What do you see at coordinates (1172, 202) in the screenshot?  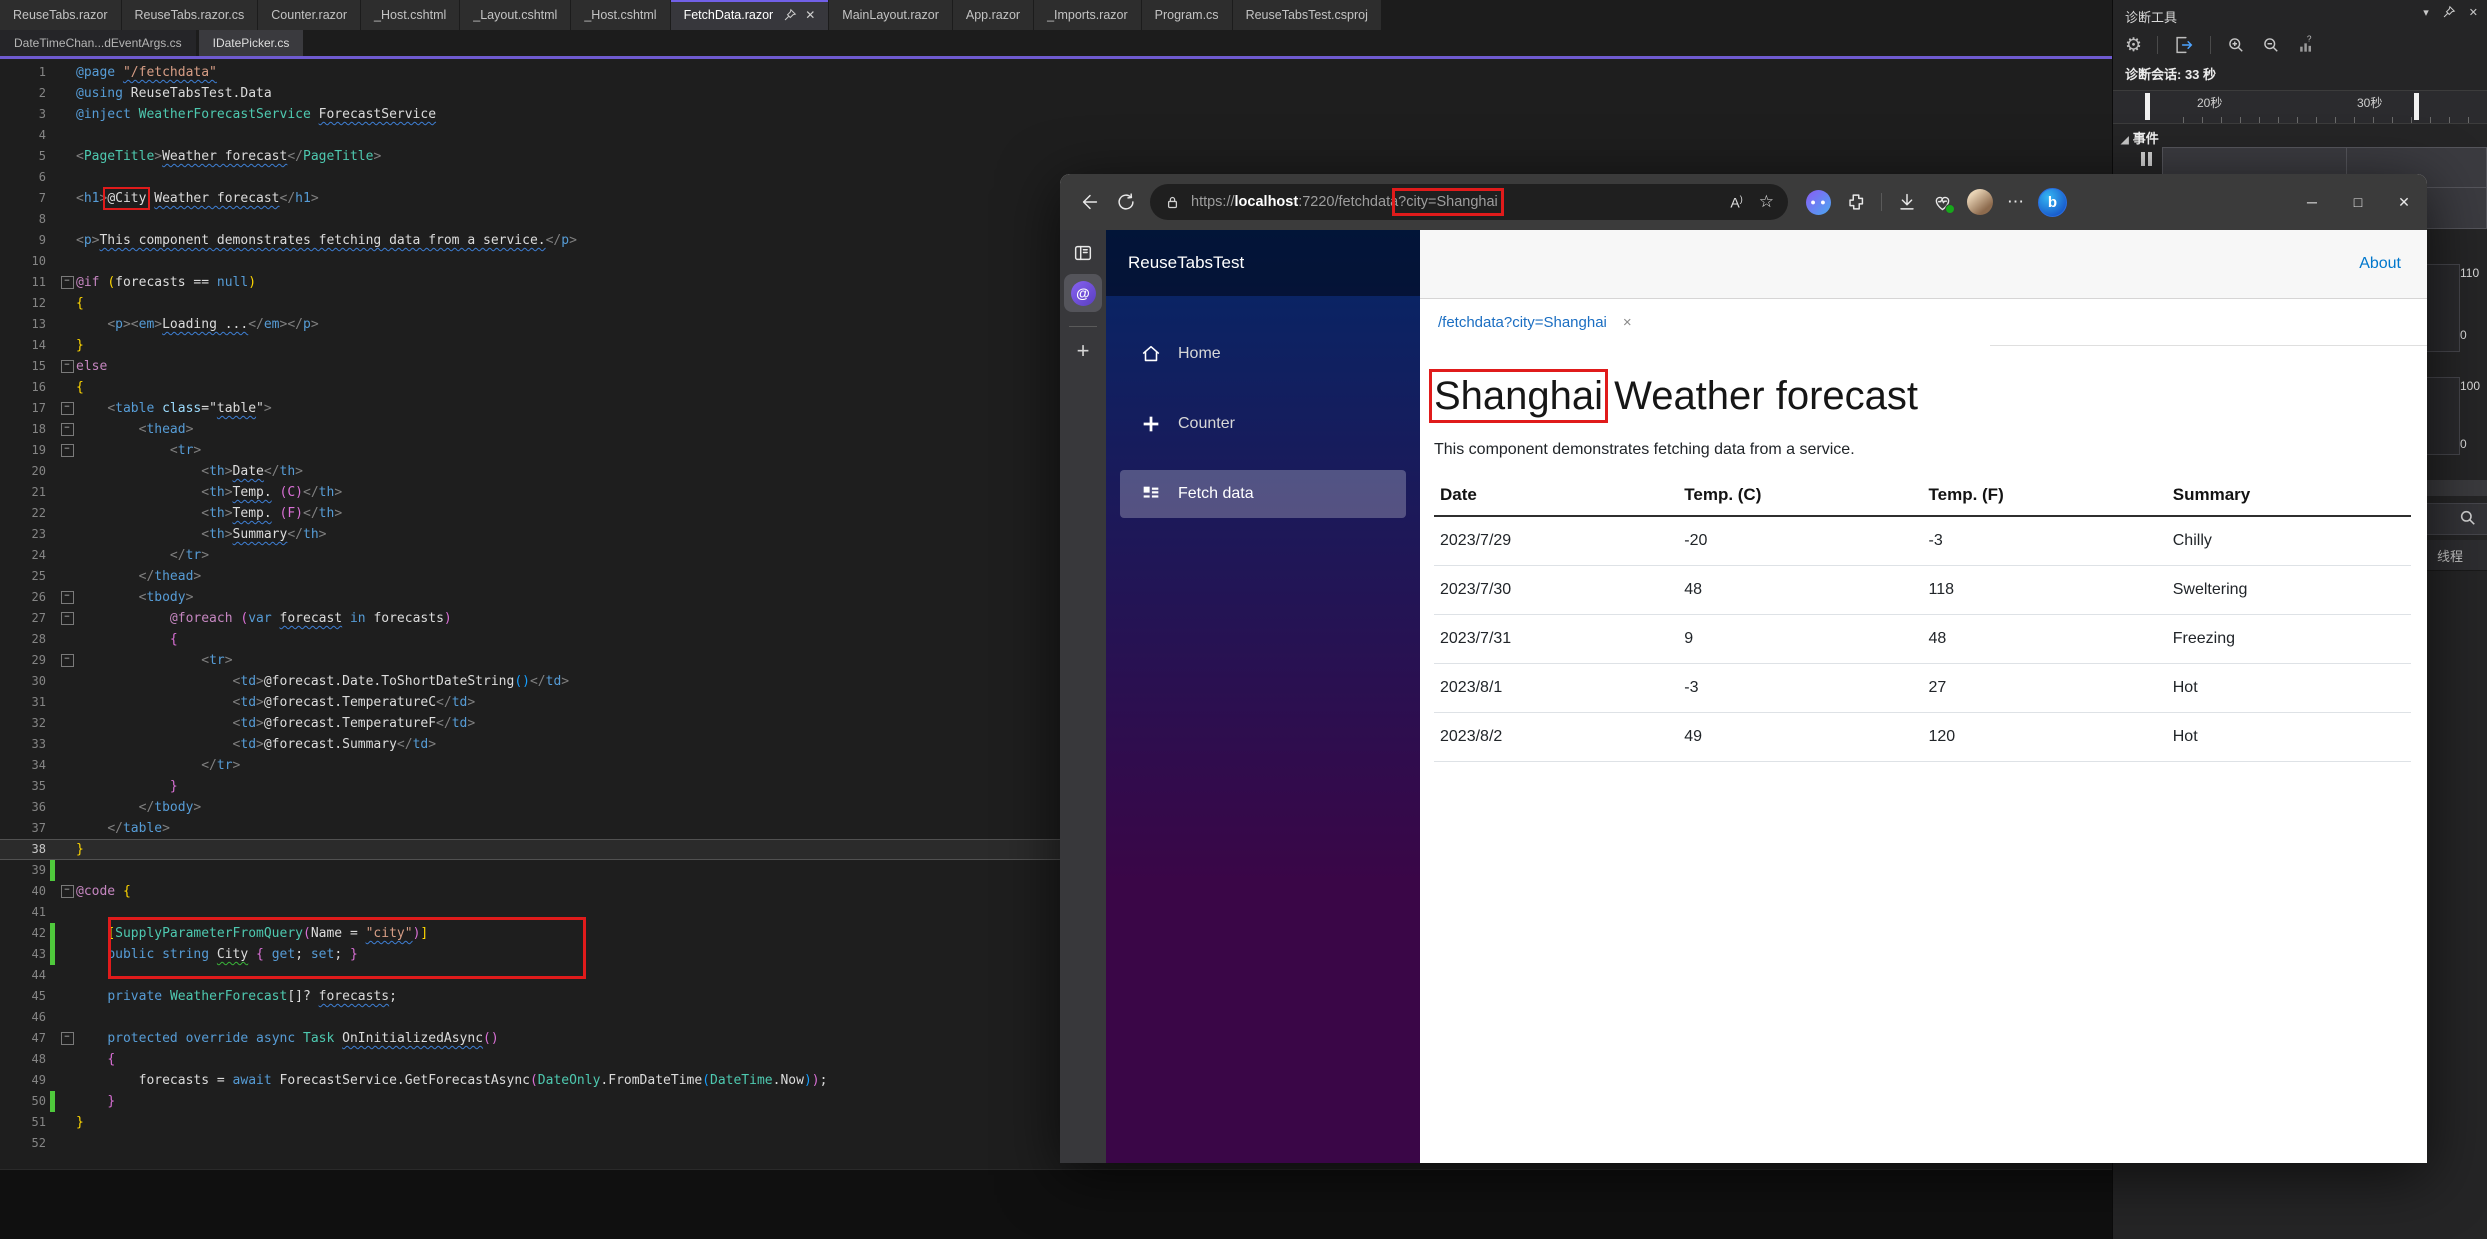 I see `lock-icon` at bounding box center [1172, 202].